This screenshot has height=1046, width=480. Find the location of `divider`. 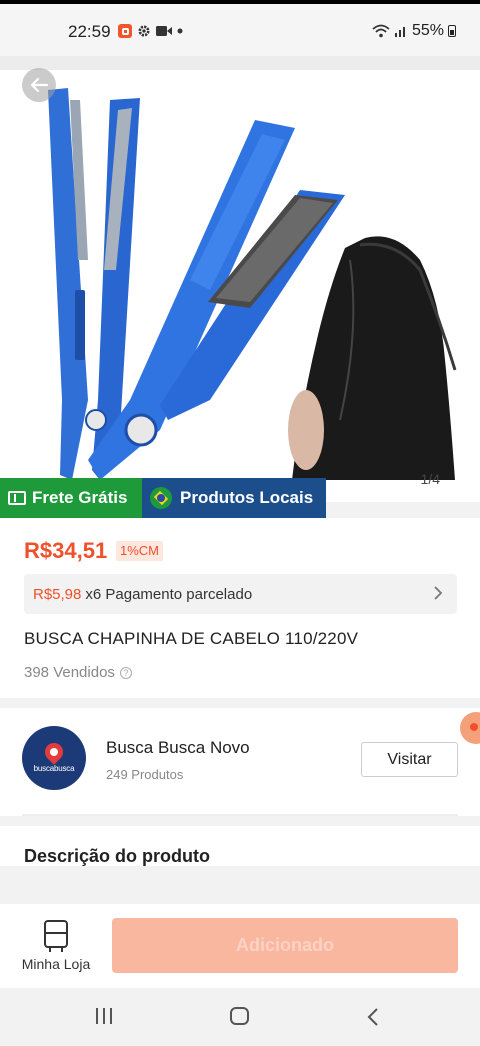

divider is located at coordinates (240, 815).